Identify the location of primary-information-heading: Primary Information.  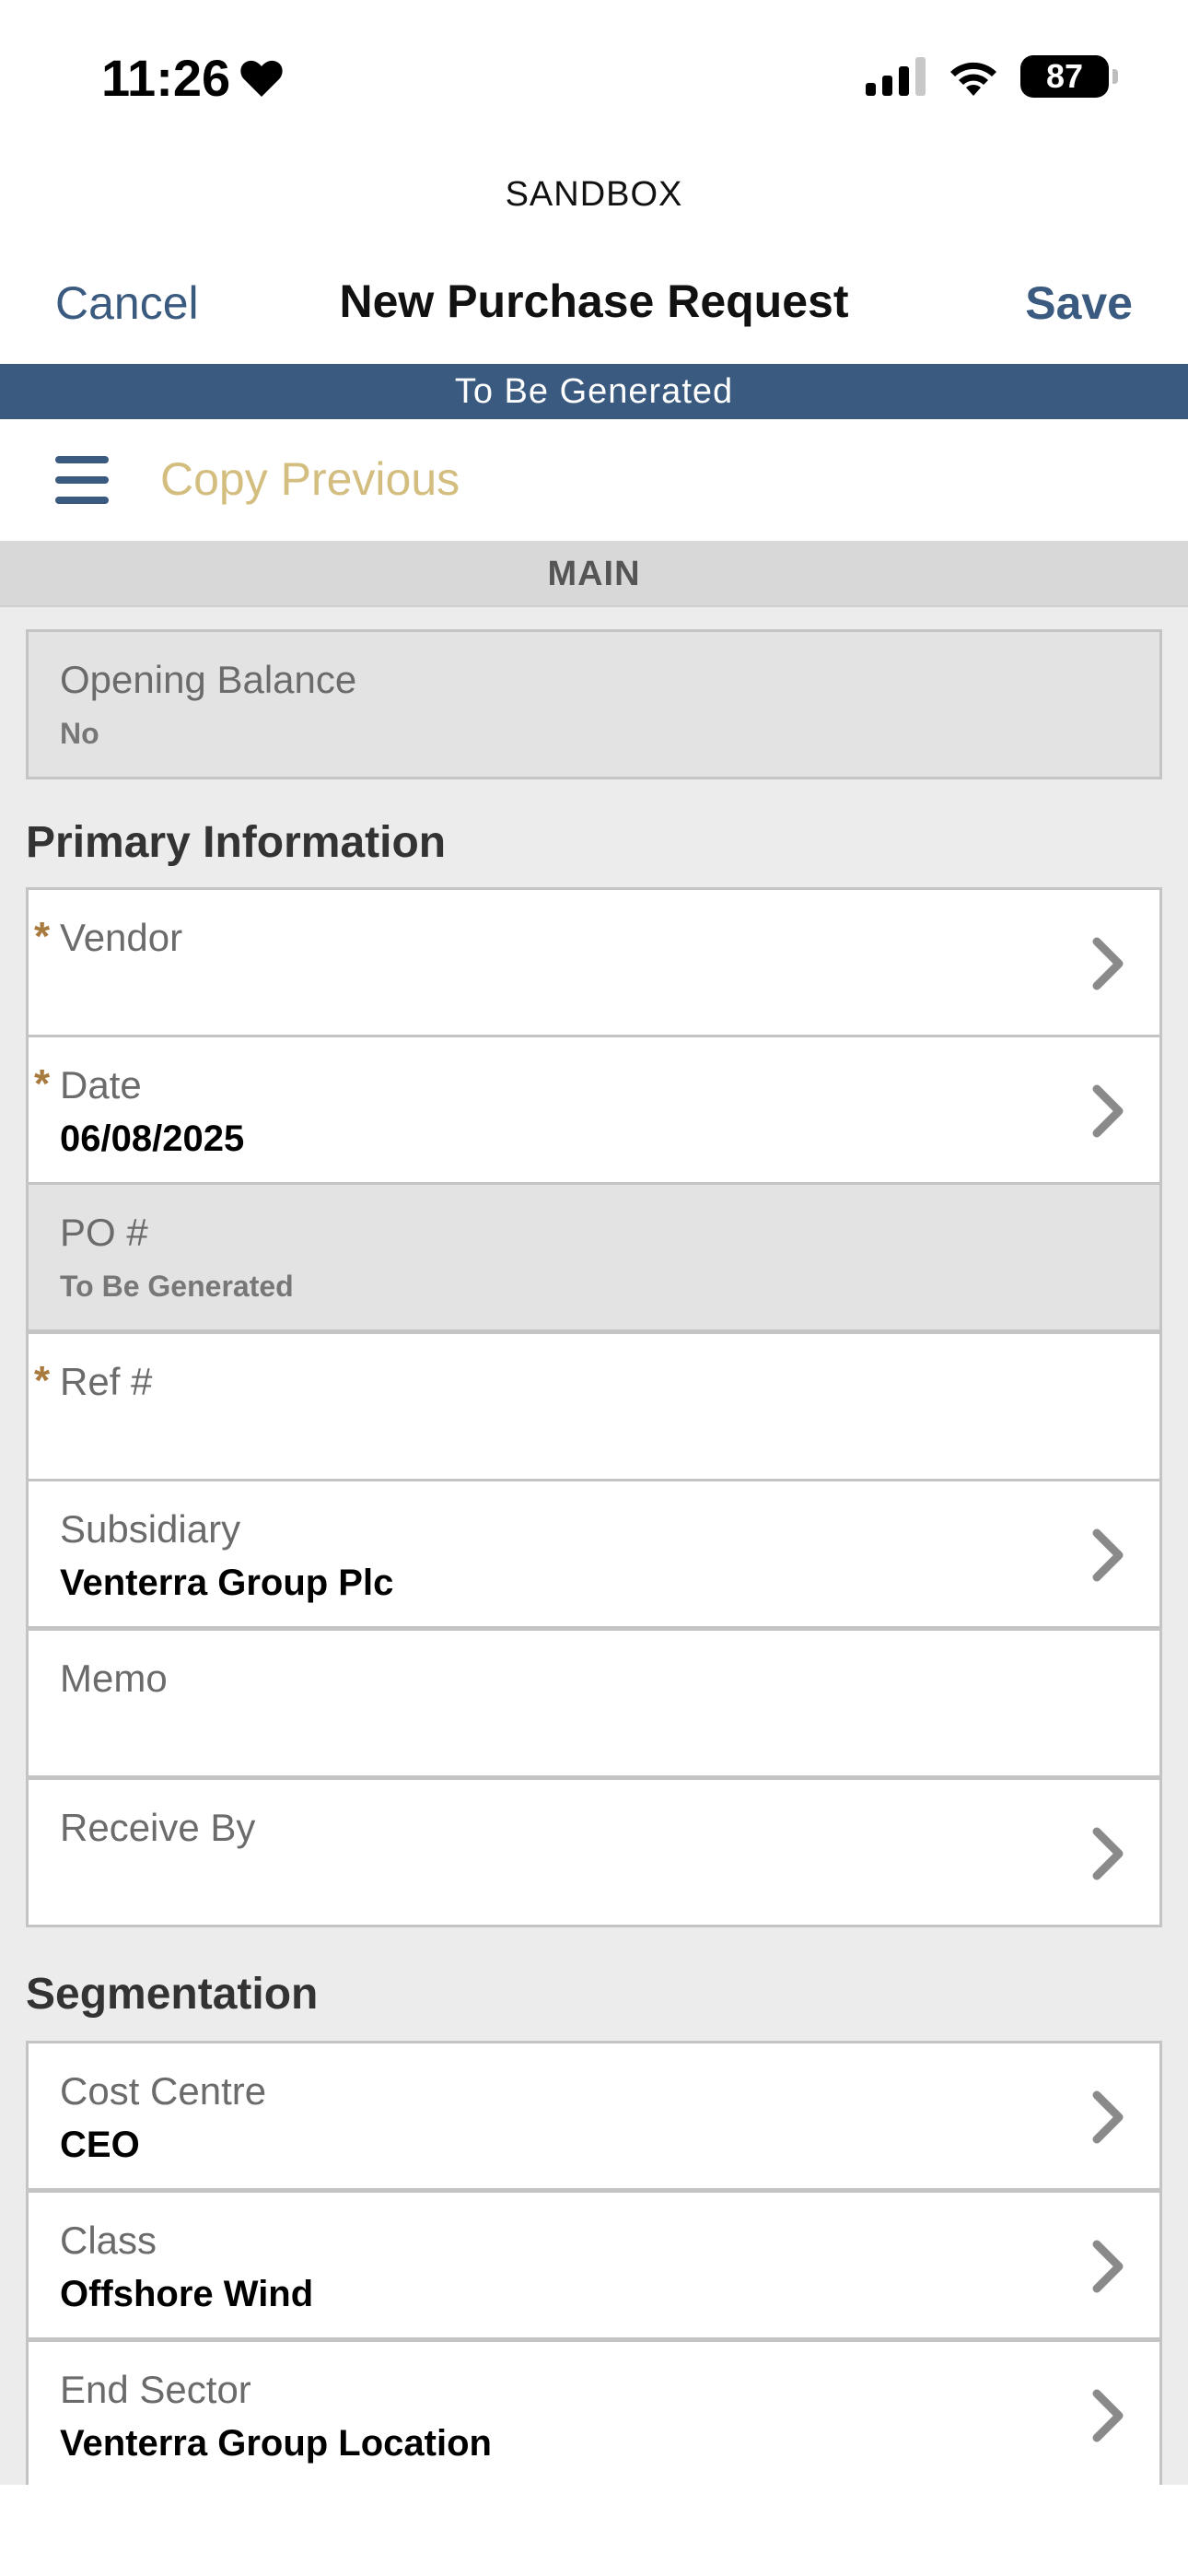
(236, 842).